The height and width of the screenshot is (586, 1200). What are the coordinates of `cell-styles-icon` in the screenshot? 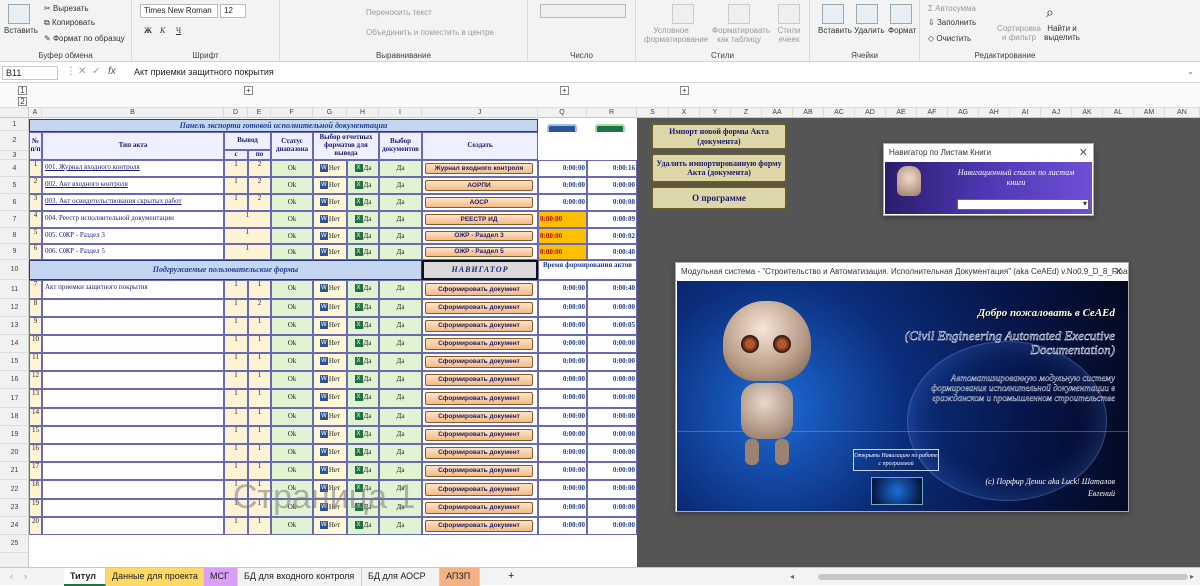 It's located at (789, 14).